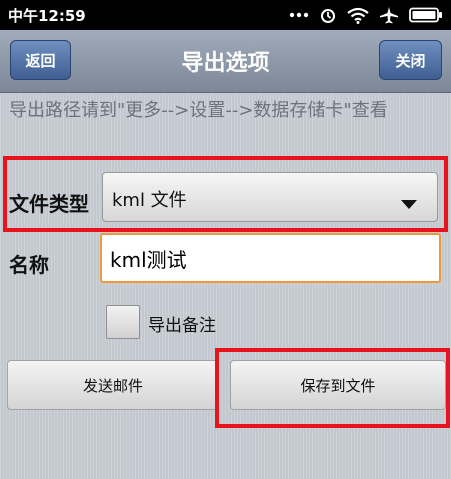 This screenshot has height=479, width=451. I want to click on export-path-hint: 导出路径请到"更多-->设置-->数据存储卡"查看, so click(198, 110).